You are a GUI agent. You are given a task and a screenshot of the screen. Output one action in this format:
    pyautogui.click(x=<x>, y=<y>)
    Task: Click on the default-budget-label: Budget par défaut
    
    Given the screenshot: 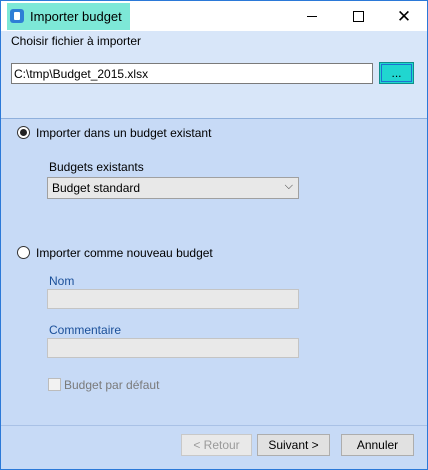 What is the action you would take?
    pyautogui.click(x=112, y=385)
    